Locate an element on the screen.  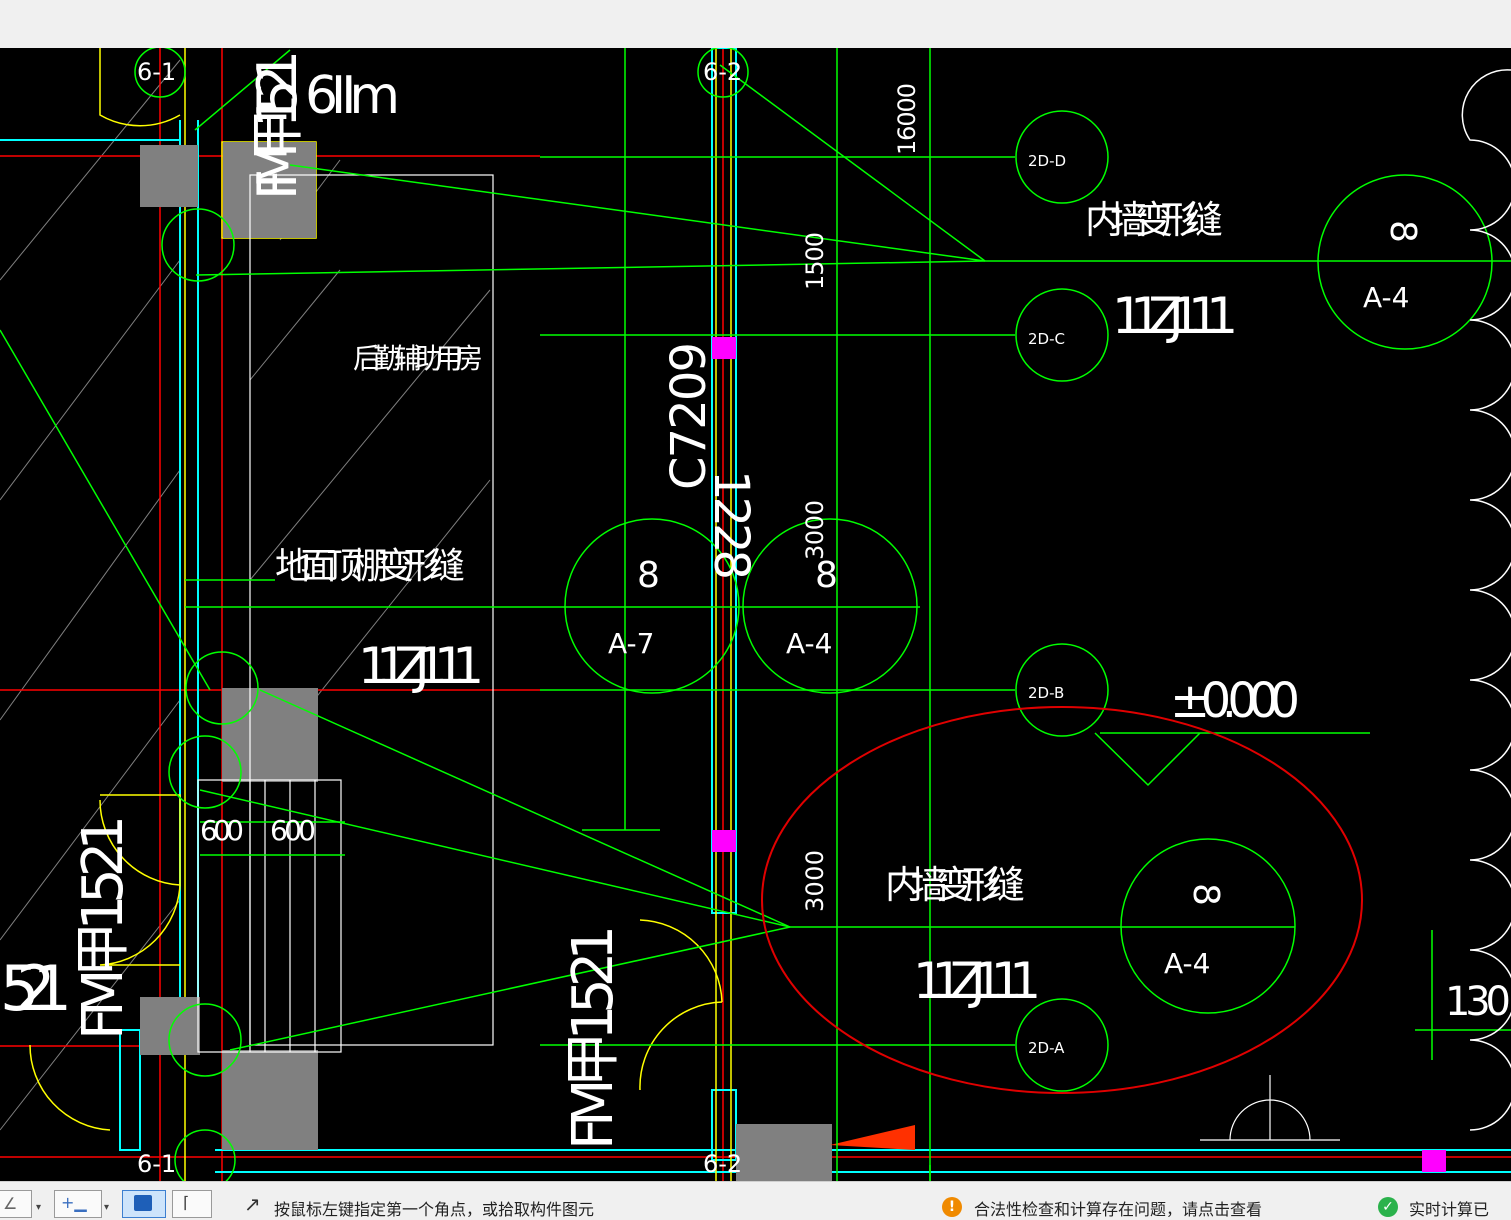
dim-3000-low-text: 3000 is located at coordinates (815, 881).